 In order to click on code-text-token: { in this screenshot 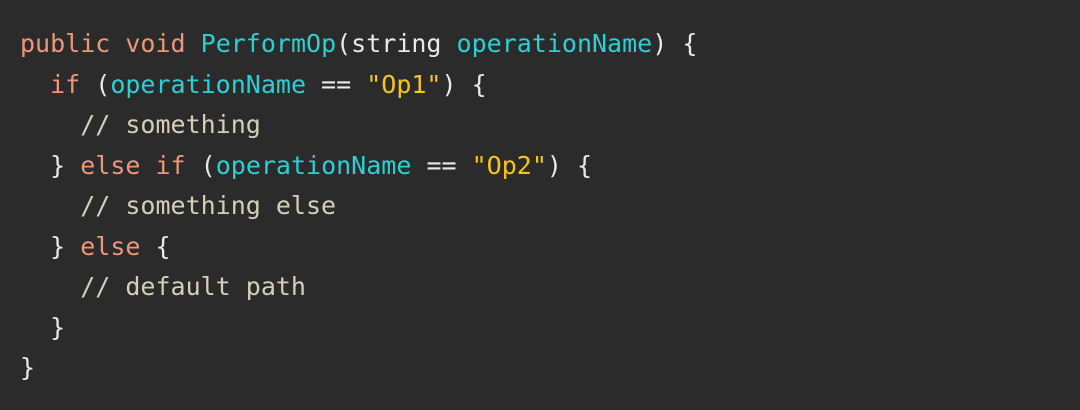, I will do `click(155, 246)`.